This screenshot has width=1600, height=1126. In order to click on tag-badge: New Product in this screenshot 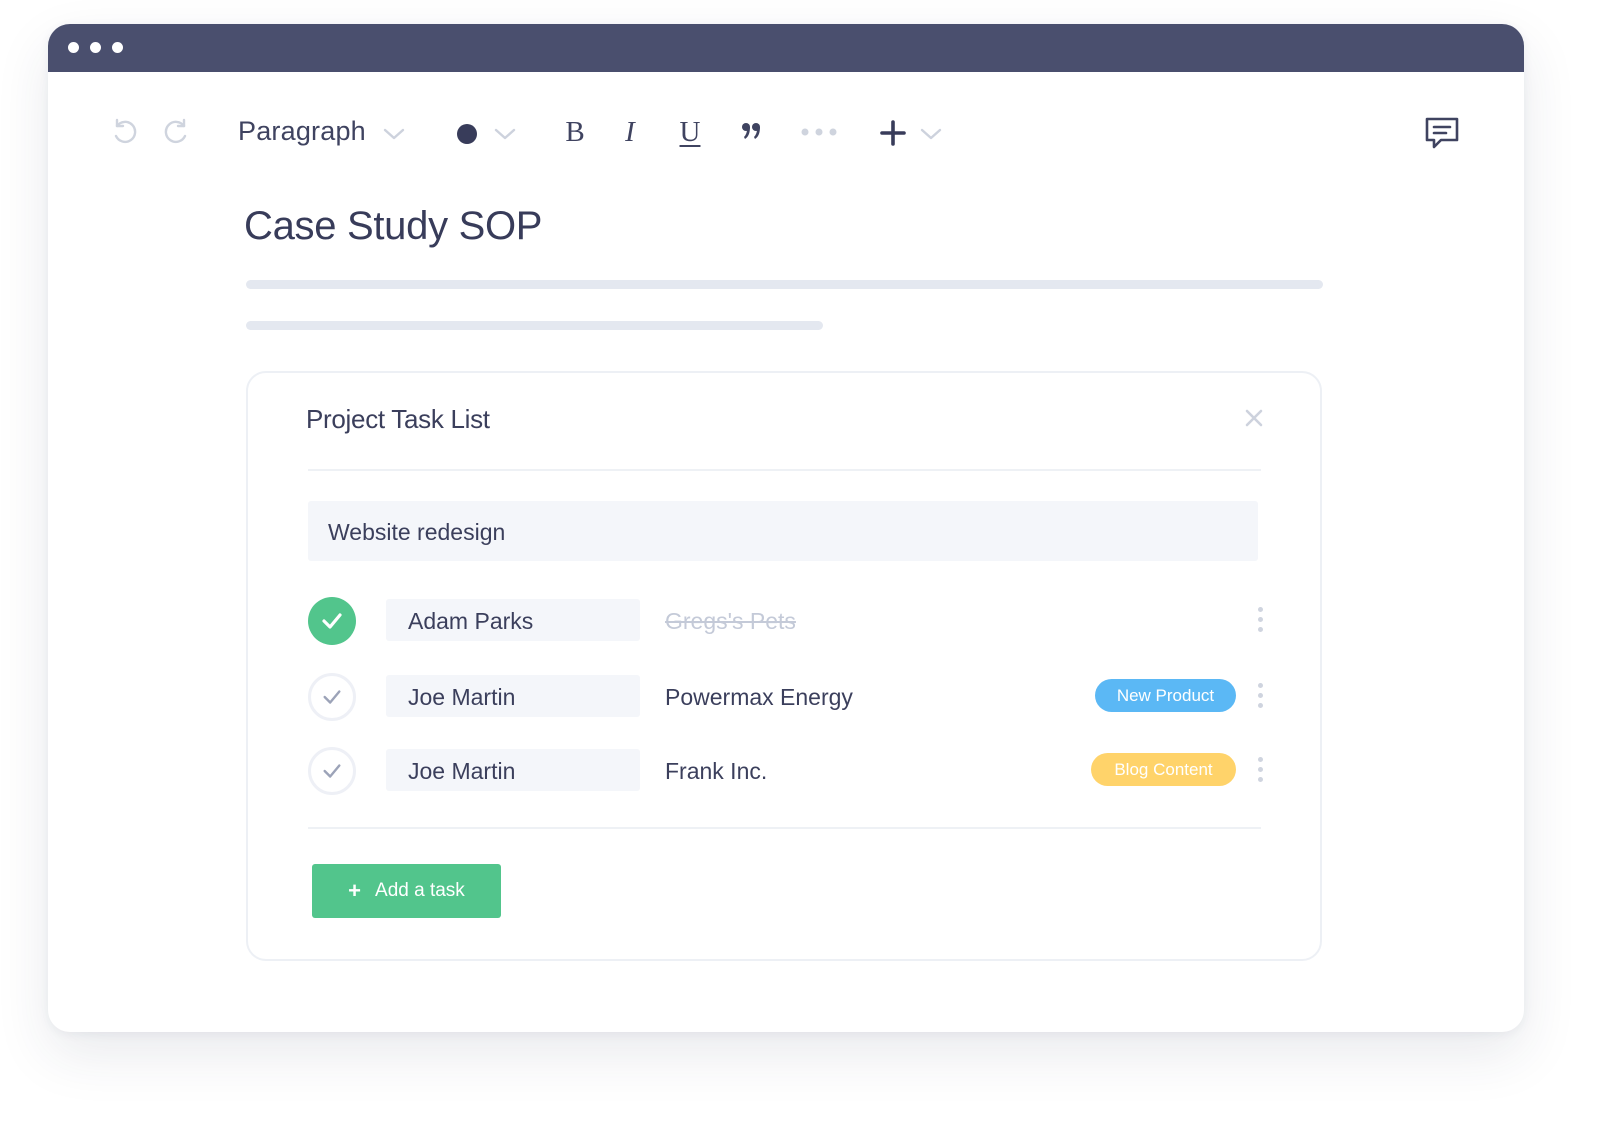, I will do `click(1165, 695)`.